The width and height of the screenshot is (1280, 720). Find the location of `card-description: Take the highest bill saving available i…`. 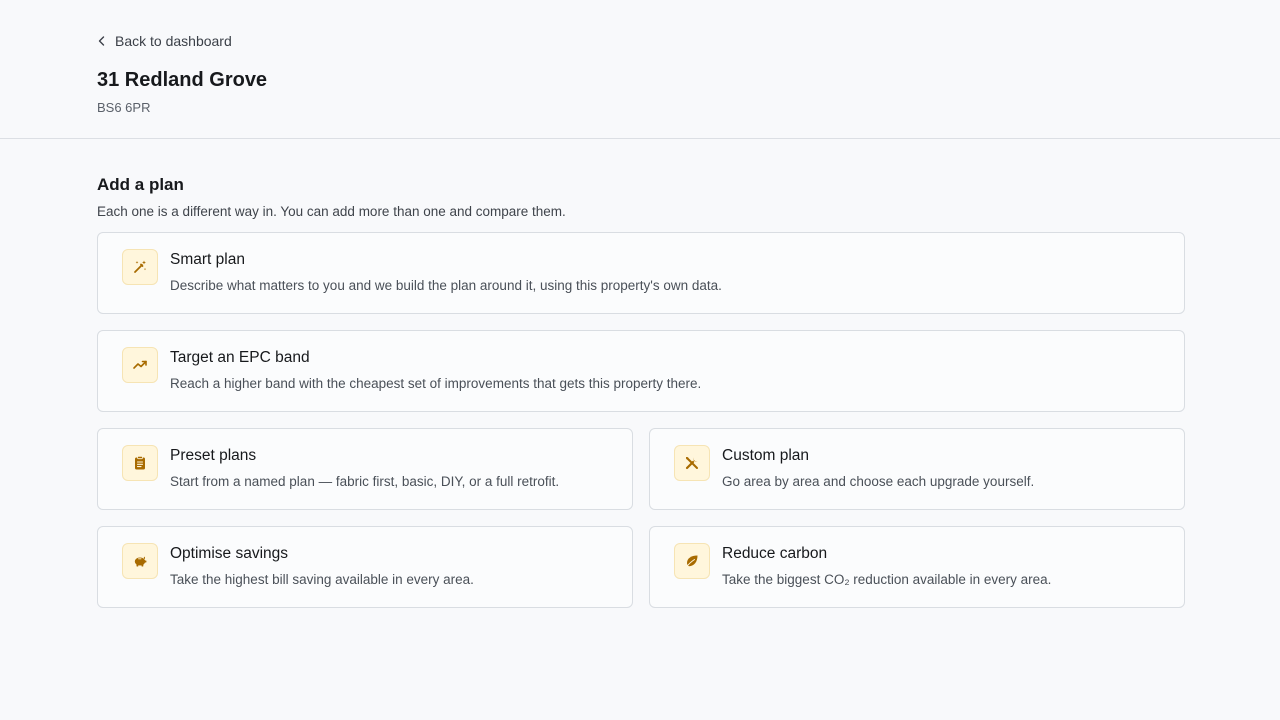

card-description: Take the highest bill saving available i… is located at coordinates (322, 579).